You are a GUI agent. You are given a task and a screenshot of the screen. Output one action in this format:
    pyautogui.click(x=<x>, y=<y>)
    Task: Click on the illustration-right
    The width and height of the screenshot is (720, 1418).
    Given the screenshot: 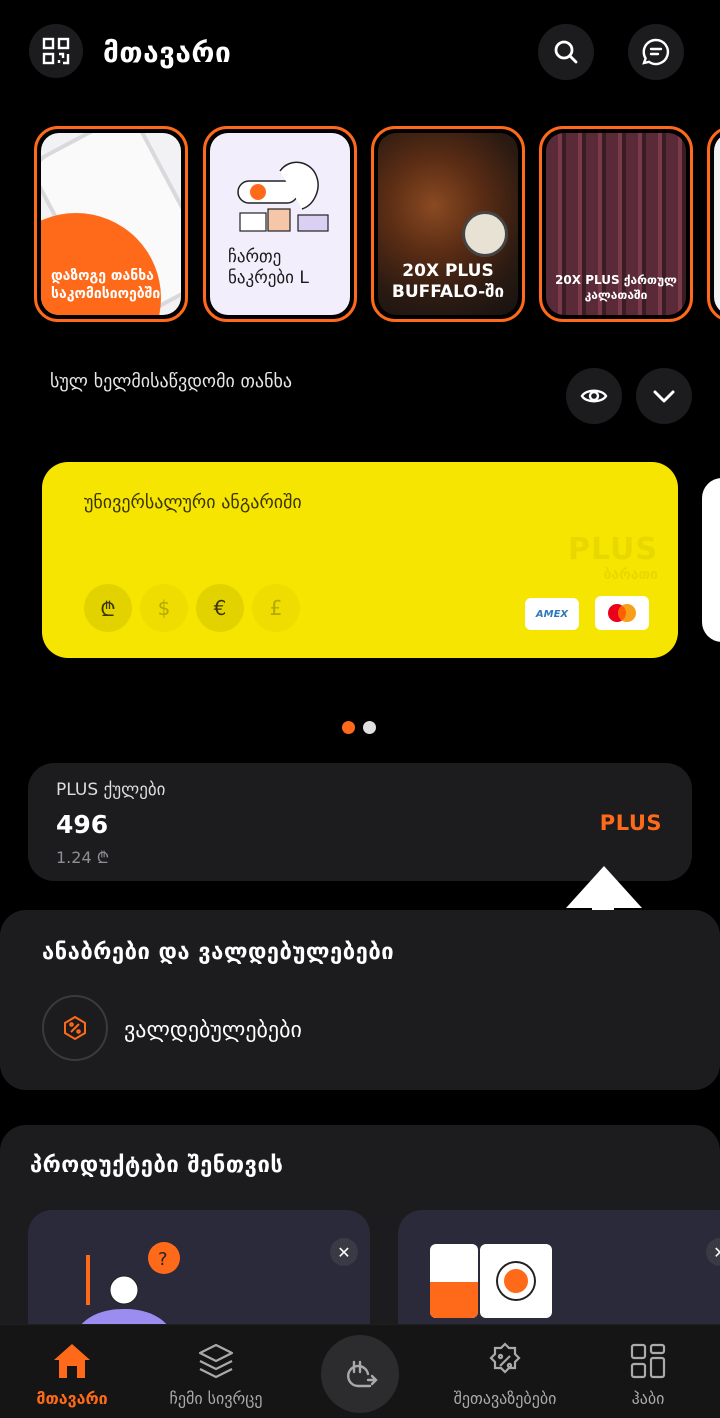 What is the action you would take?
    pyautogui.click(x=516, y=1281)
    